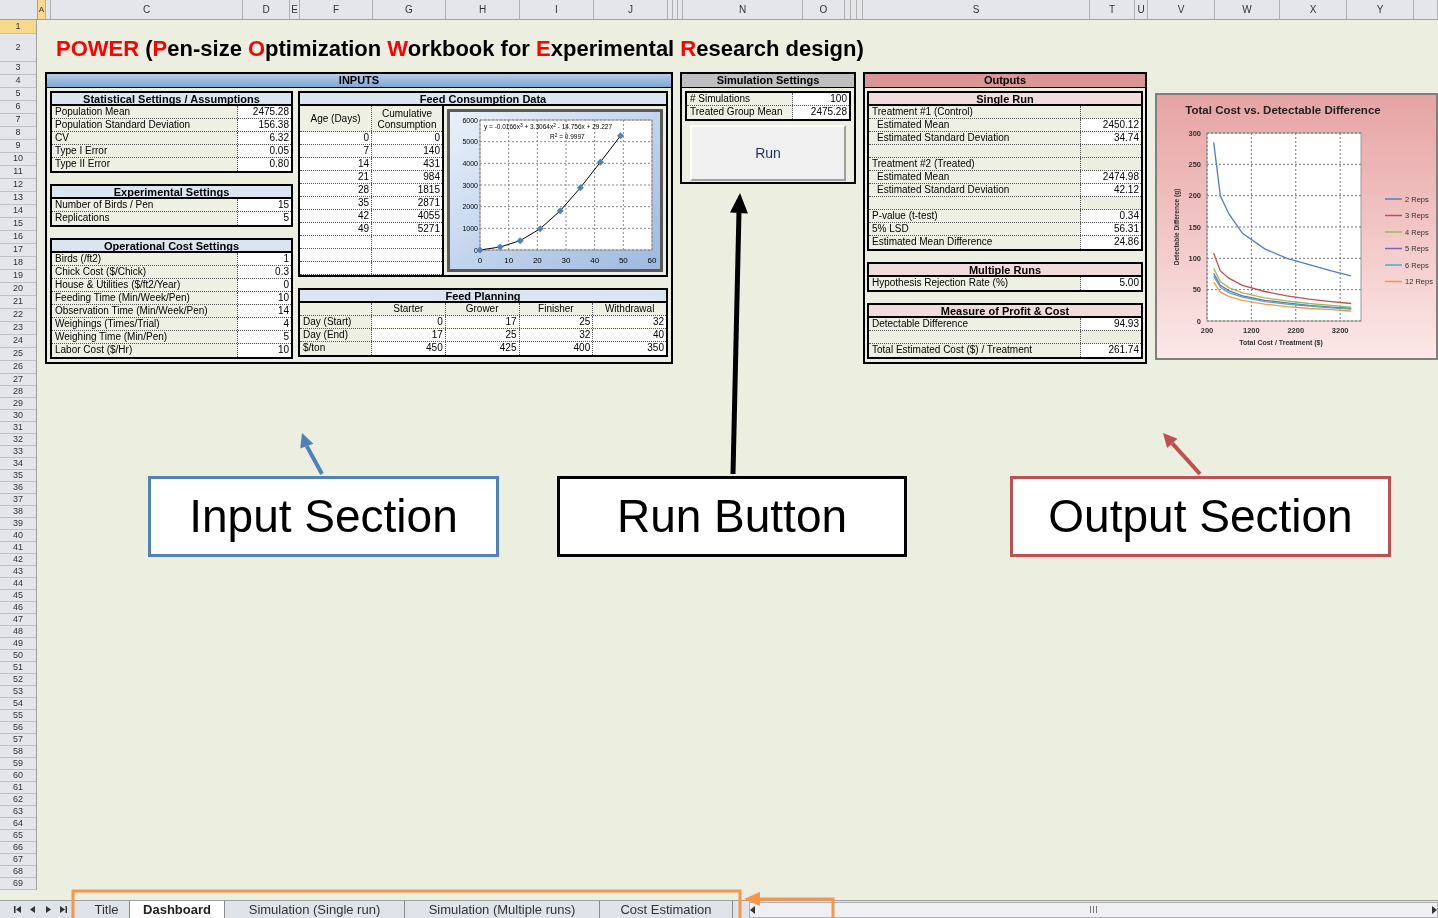 This screenshot has width=1438, height=918. What do you see at coordinates (18, 392) in the screenshot?
I see `row-header: 28` at bounding box center [18, 392].